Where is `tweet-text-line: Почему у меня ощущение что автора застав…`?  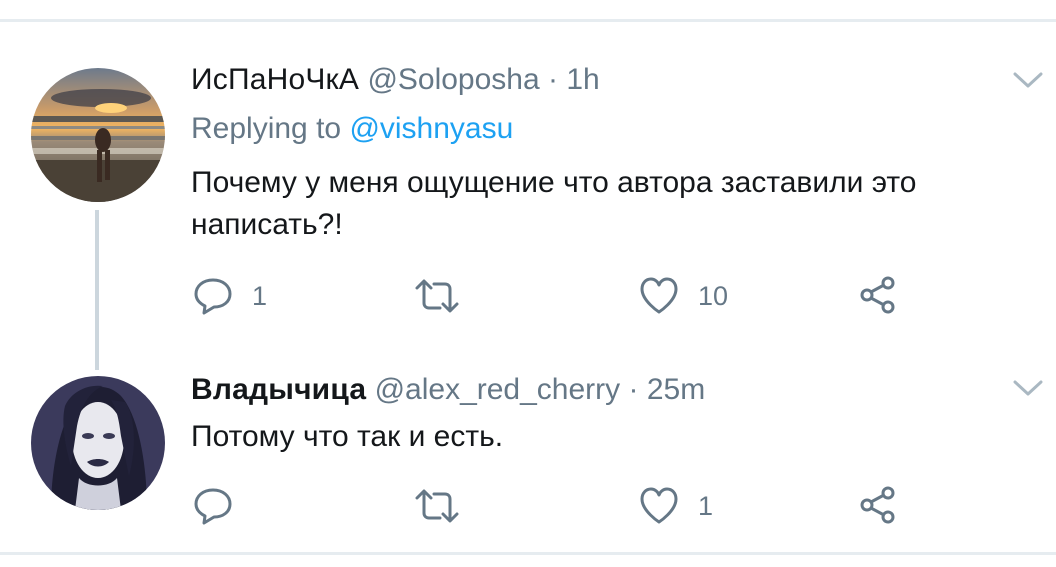
tweet-text-line: Почему у меня ощущение что автора застав… is located at coordinates (554, 182).